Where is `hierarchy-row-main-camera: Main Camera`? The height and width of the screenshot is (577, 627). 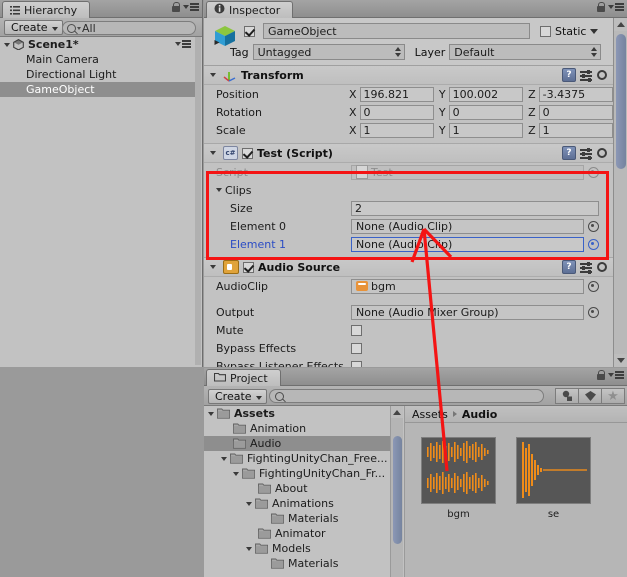
hierarchy-row-main-camera: Main Camera is located at coordinates (97, 59).